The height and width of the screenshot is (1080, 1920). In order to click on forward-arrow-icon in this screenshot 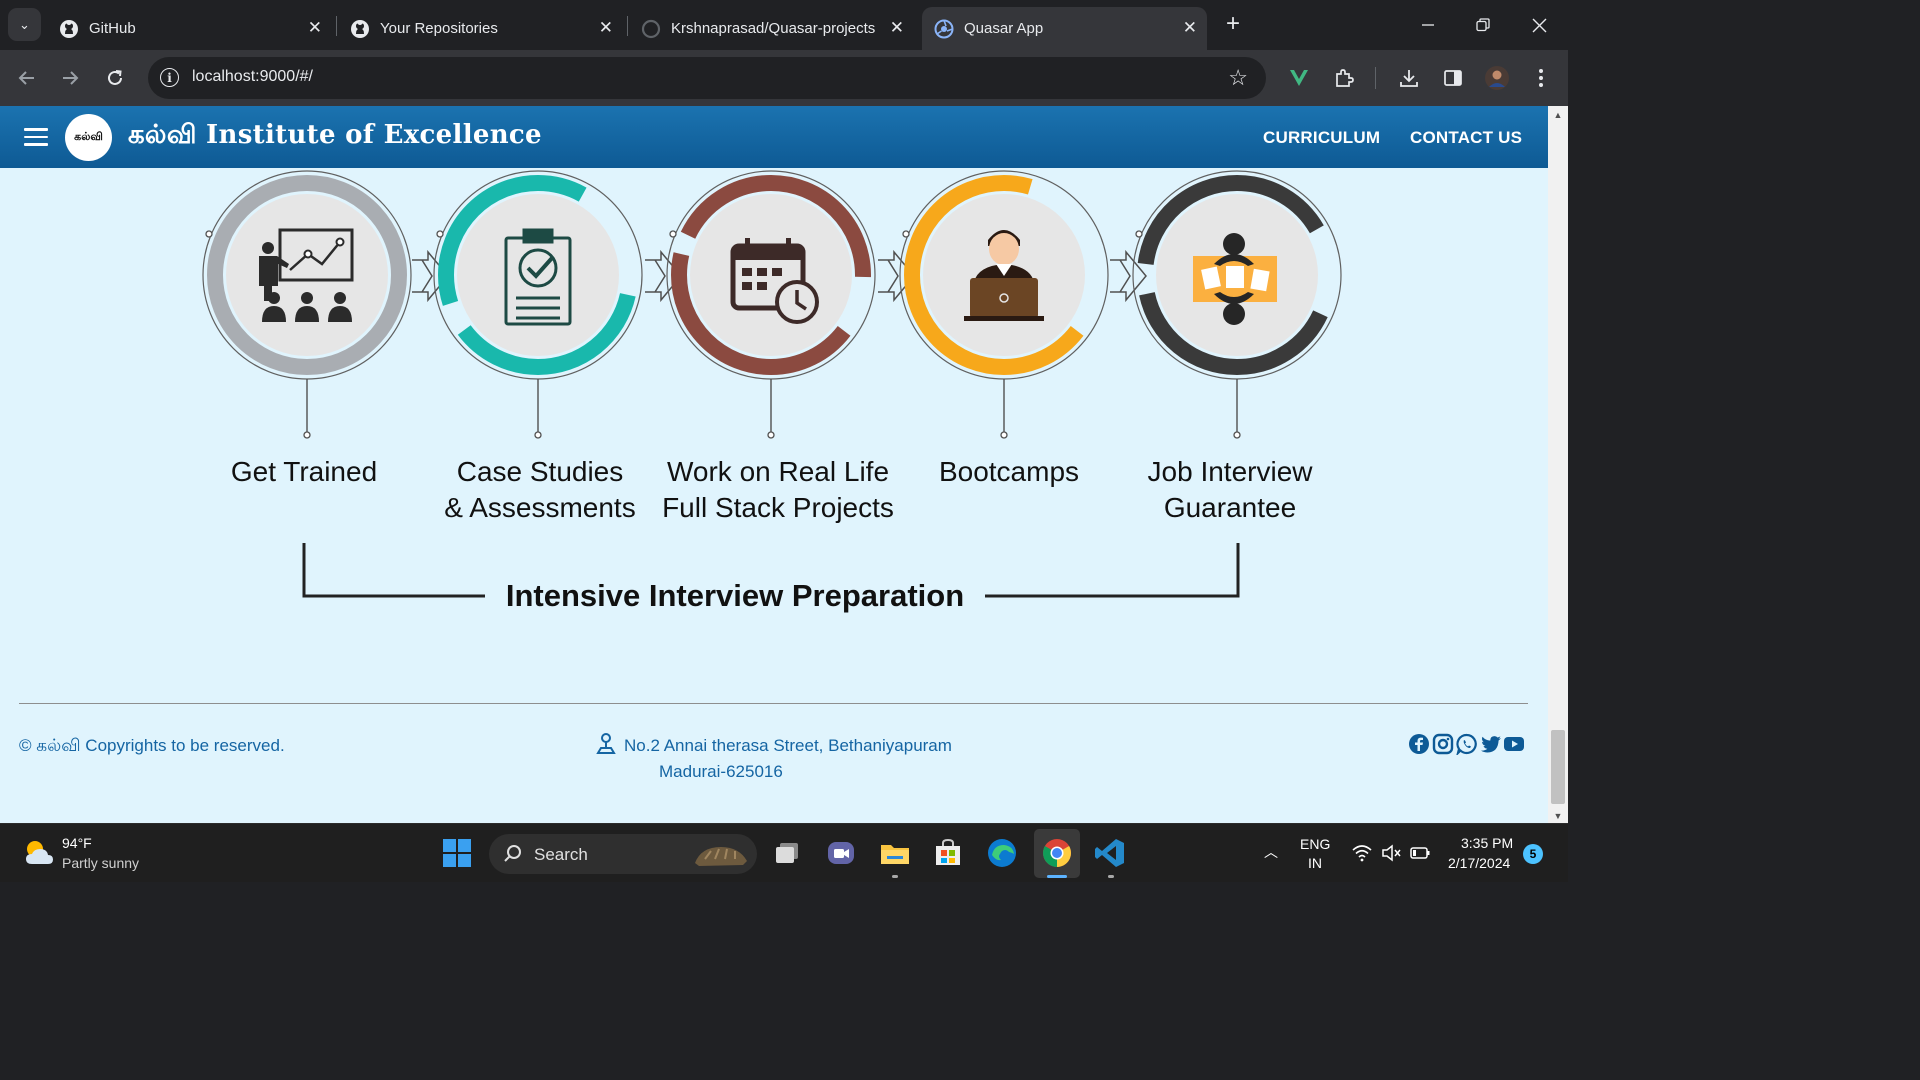, I will do `click(71, 78)`.